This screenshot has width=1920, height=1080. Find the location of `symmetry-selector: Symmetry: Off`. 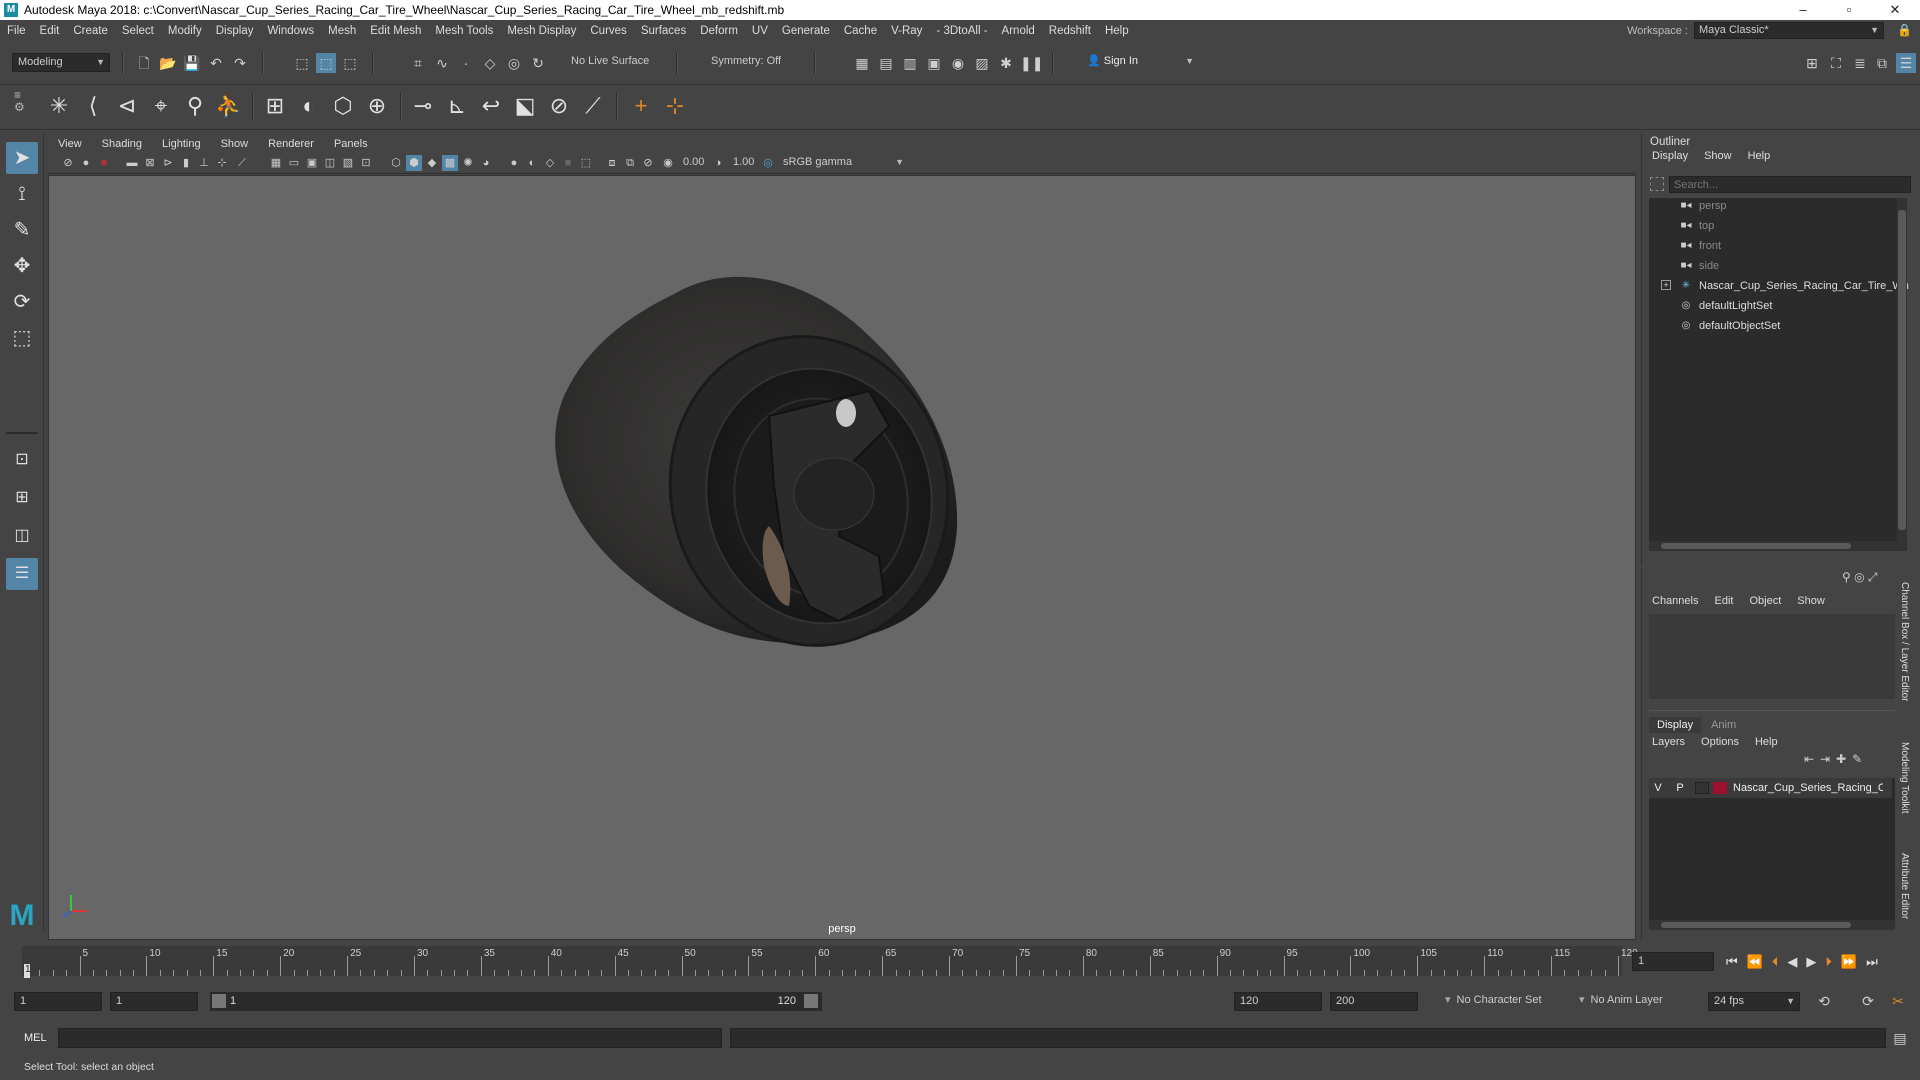

symmetry-selector: Symmetry: Off is located at coordinates (756, 62).